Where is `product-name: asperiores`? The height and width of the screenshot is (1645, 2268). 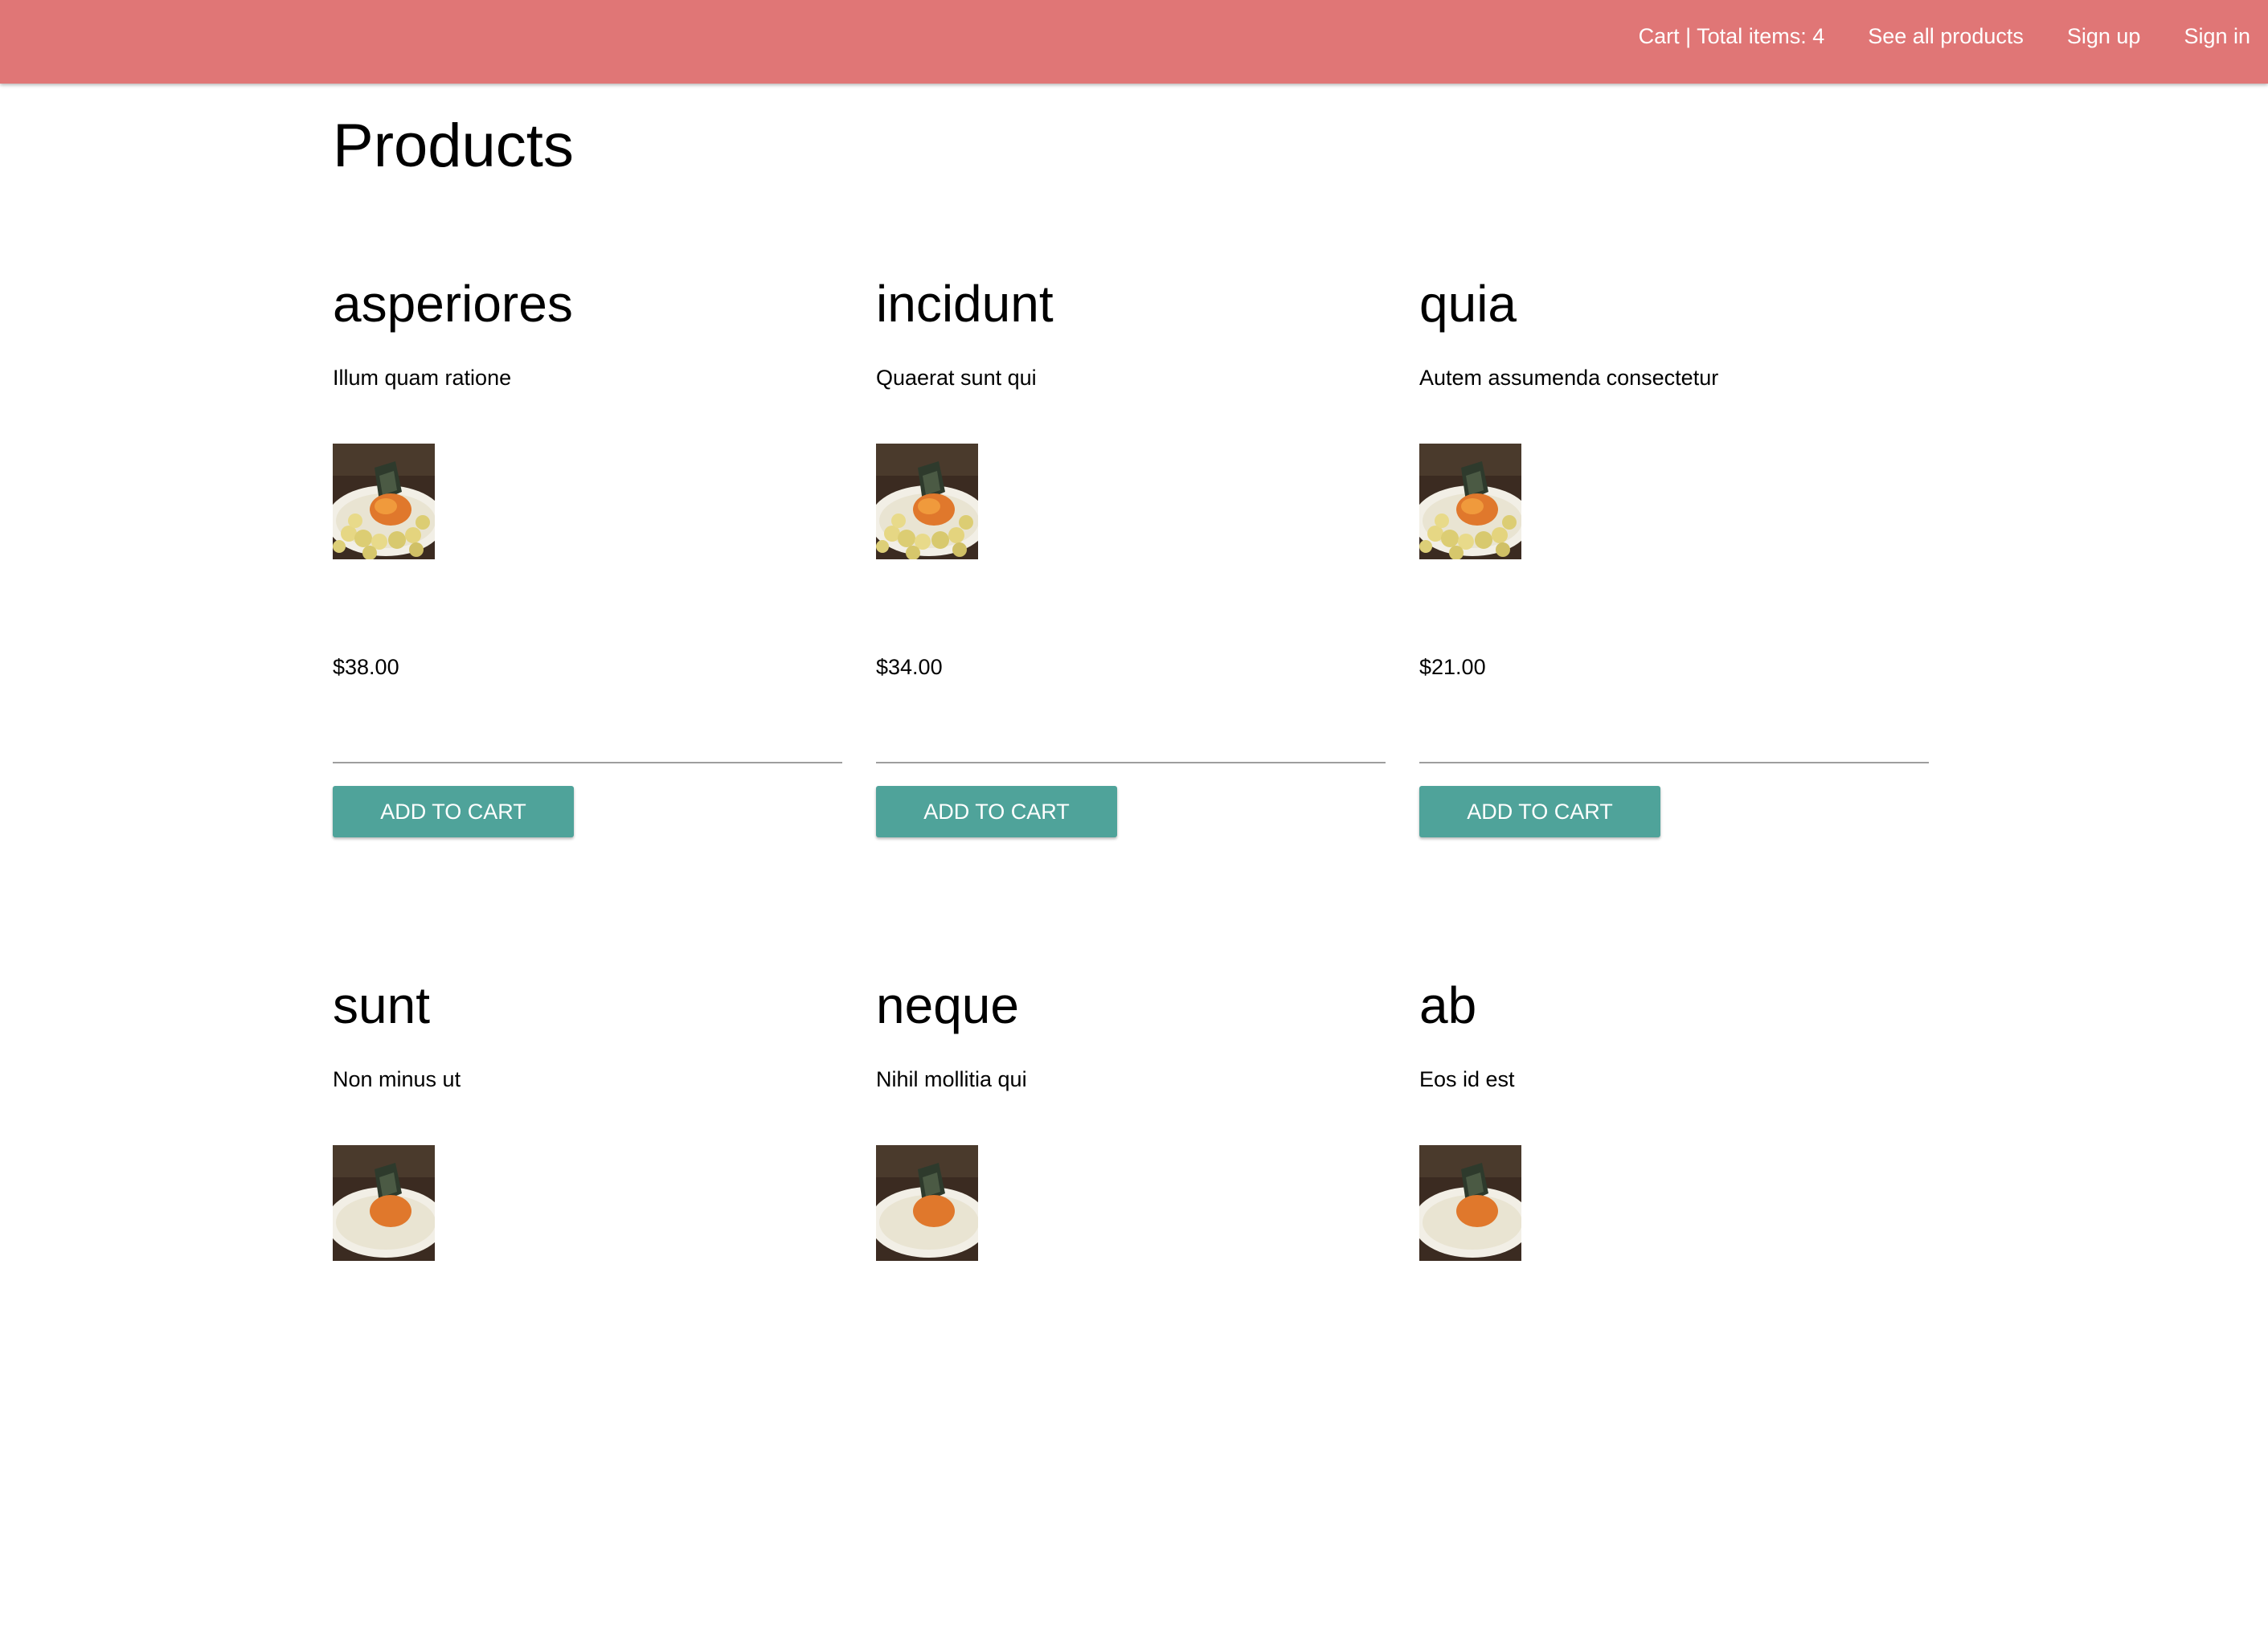 product-name: asperiores is located at coordinates (453, 304).